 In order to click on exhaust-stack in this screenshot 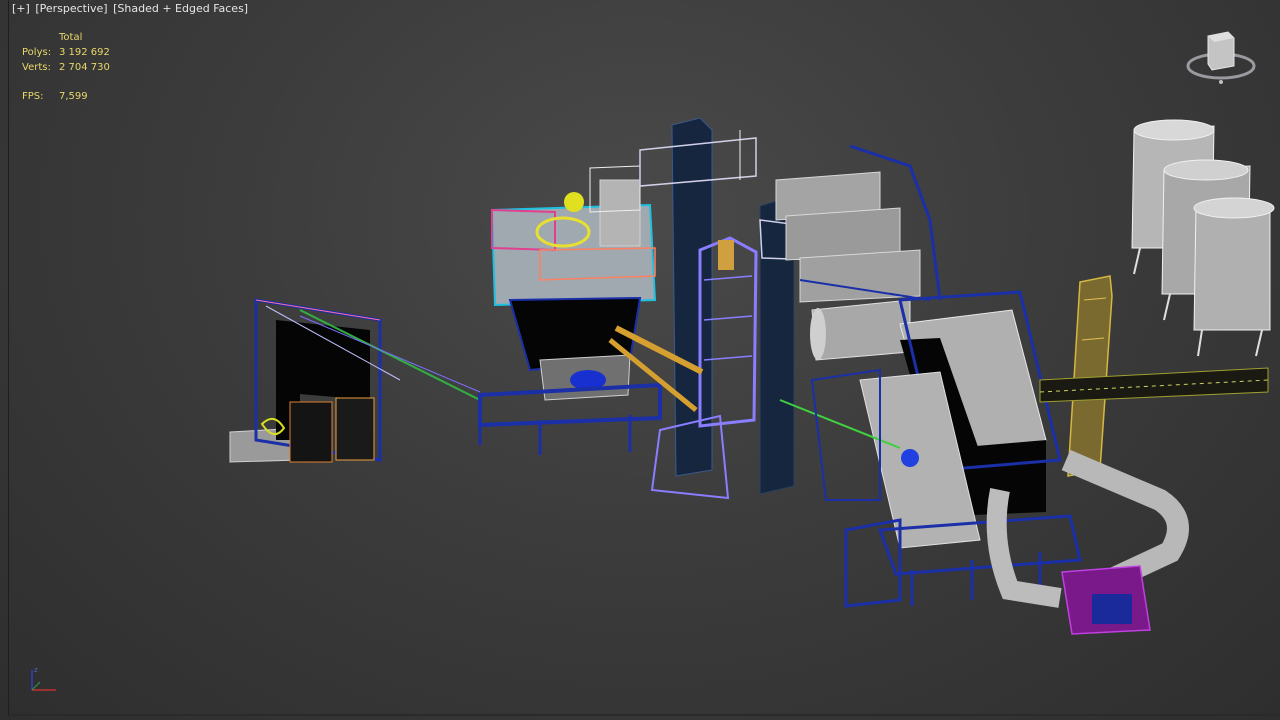, I will do `click(1090, 376)`.